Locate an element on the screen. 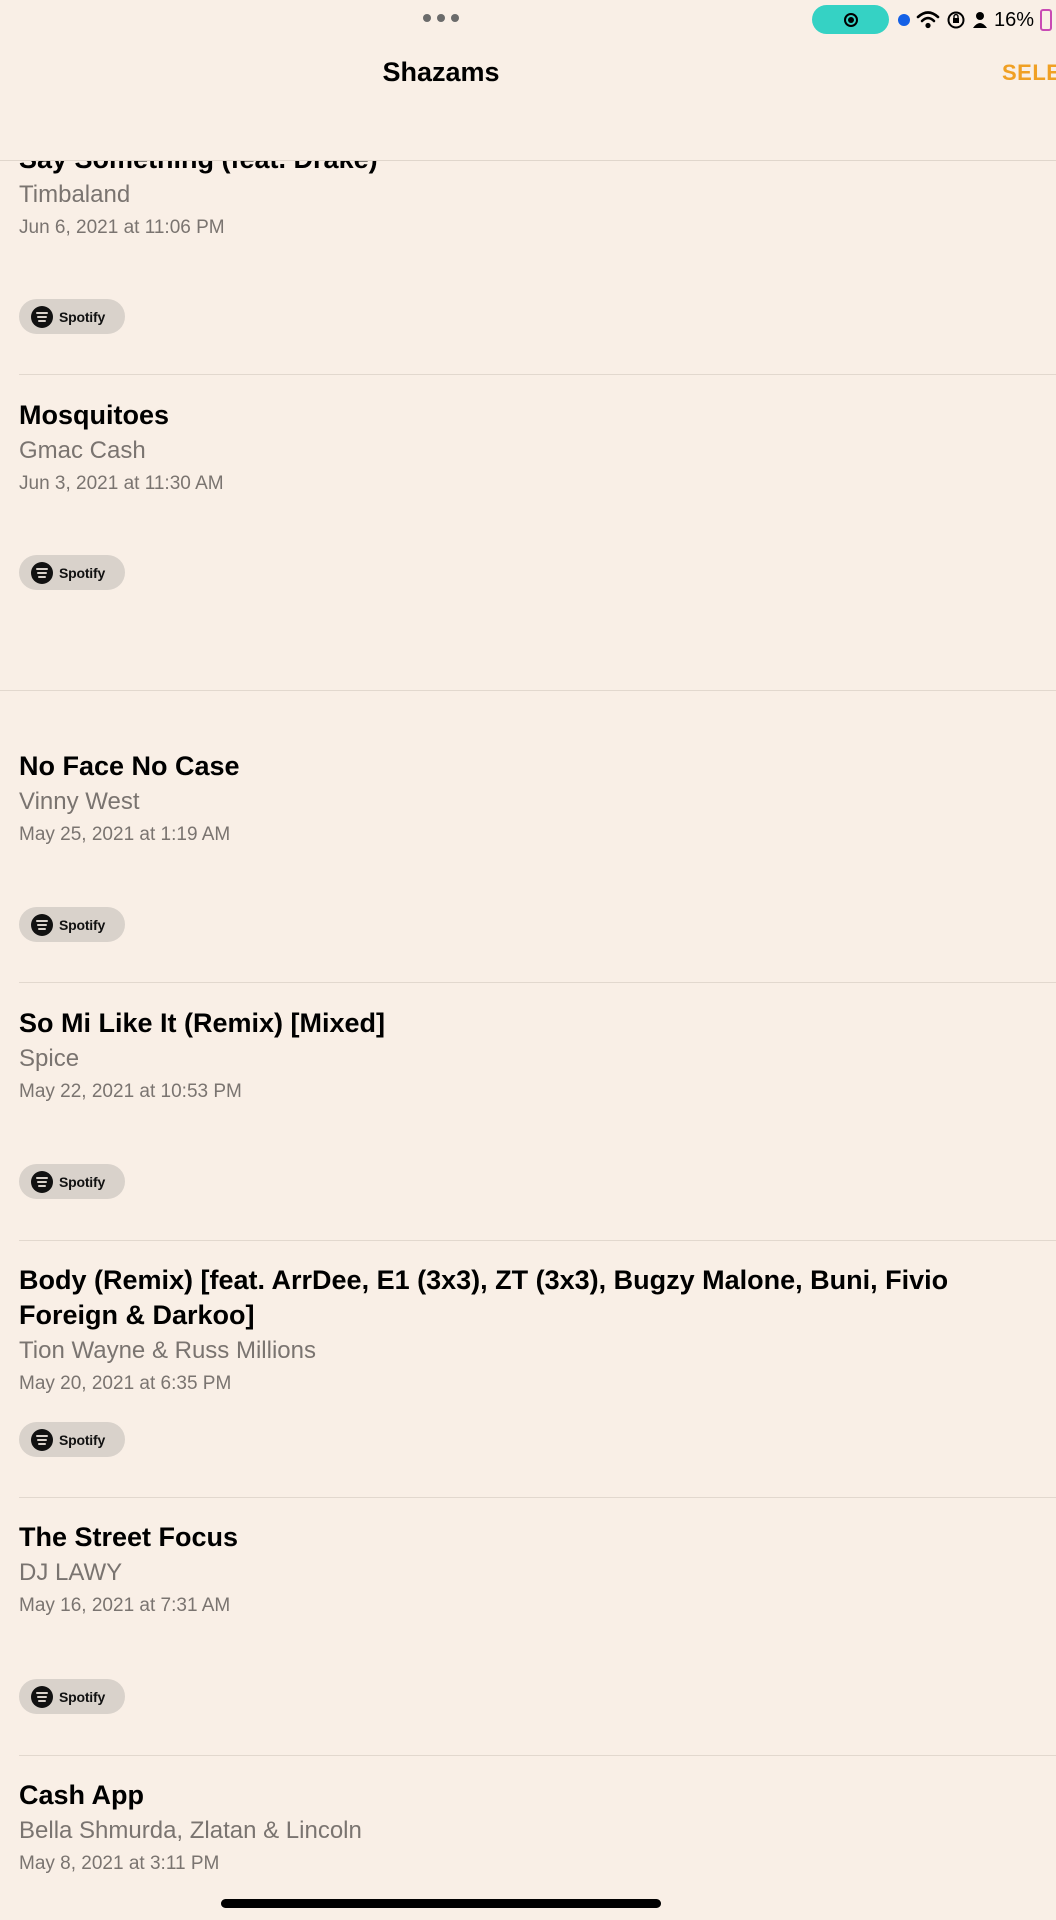  song-title: Cash App is located at coordinates (82, 1795).